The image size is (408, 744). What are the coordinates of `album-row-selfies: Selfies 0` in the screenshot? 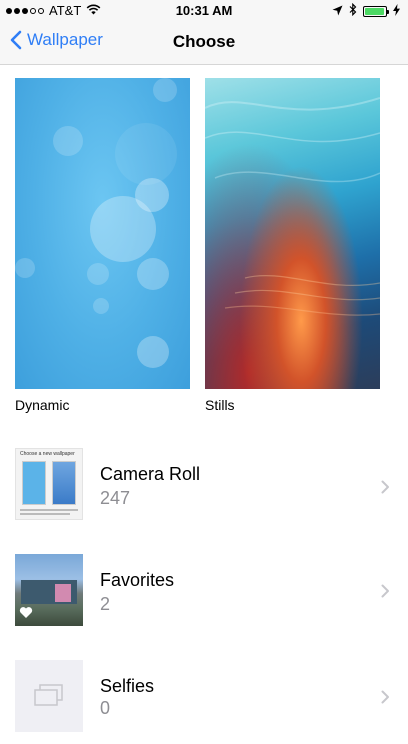 It's located at (204, 699).